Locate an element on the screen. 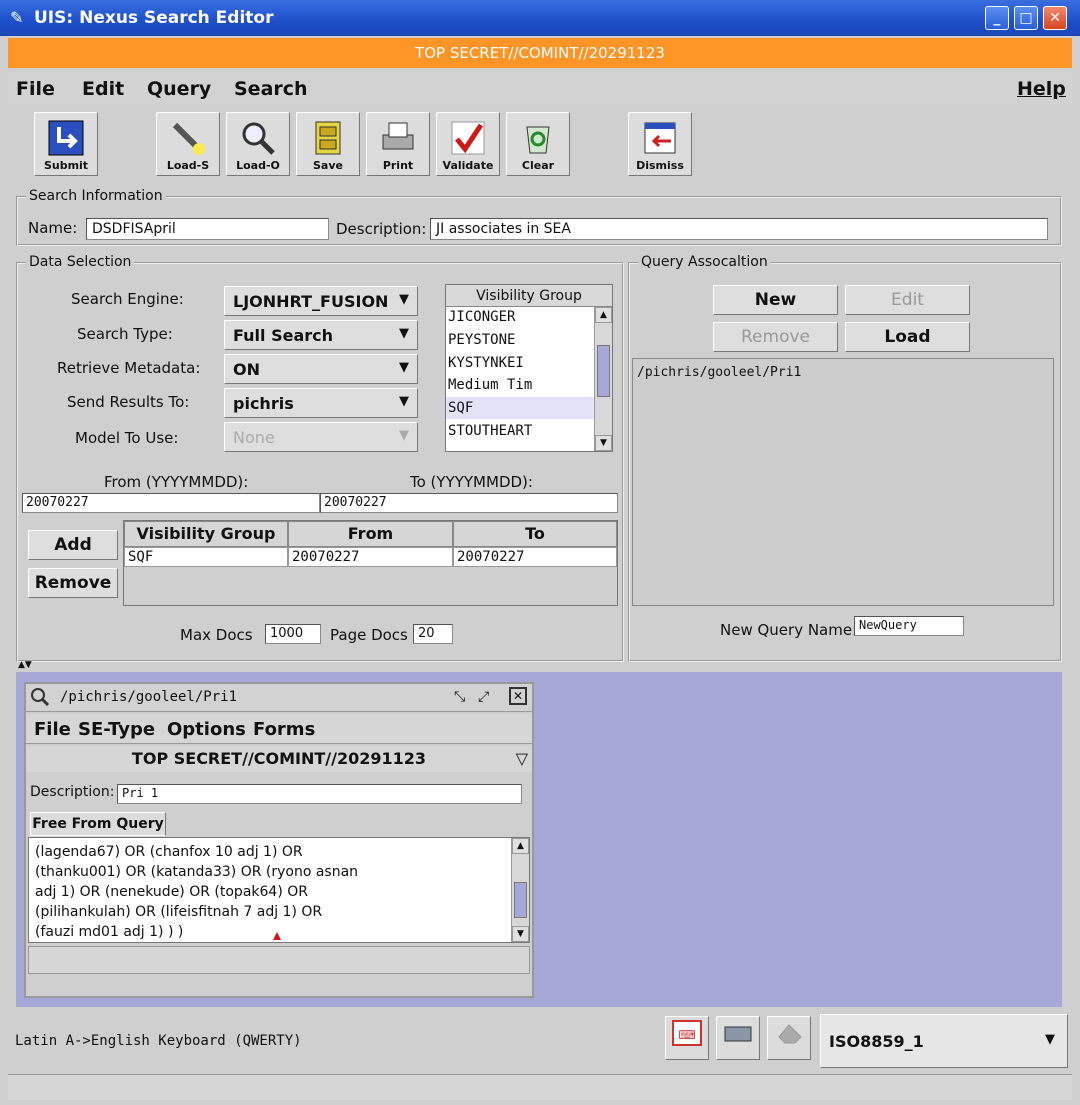  close-icon: ✕ is located at coordinates (518, 696).